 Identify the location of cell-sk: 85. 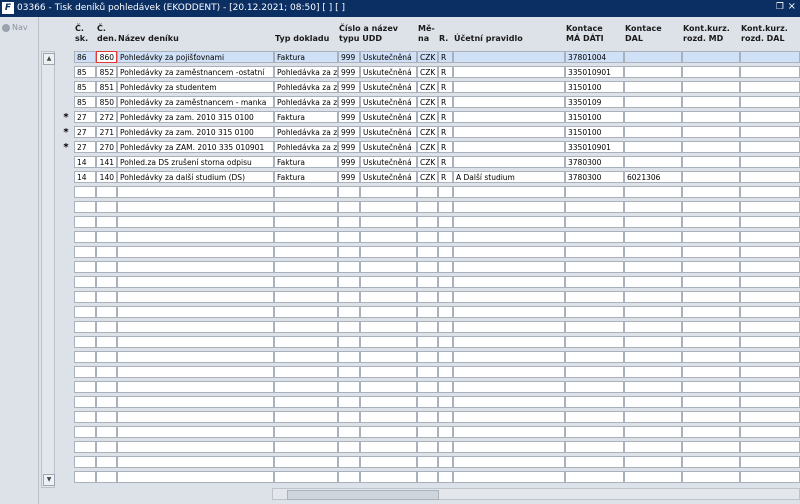
(85, 102).